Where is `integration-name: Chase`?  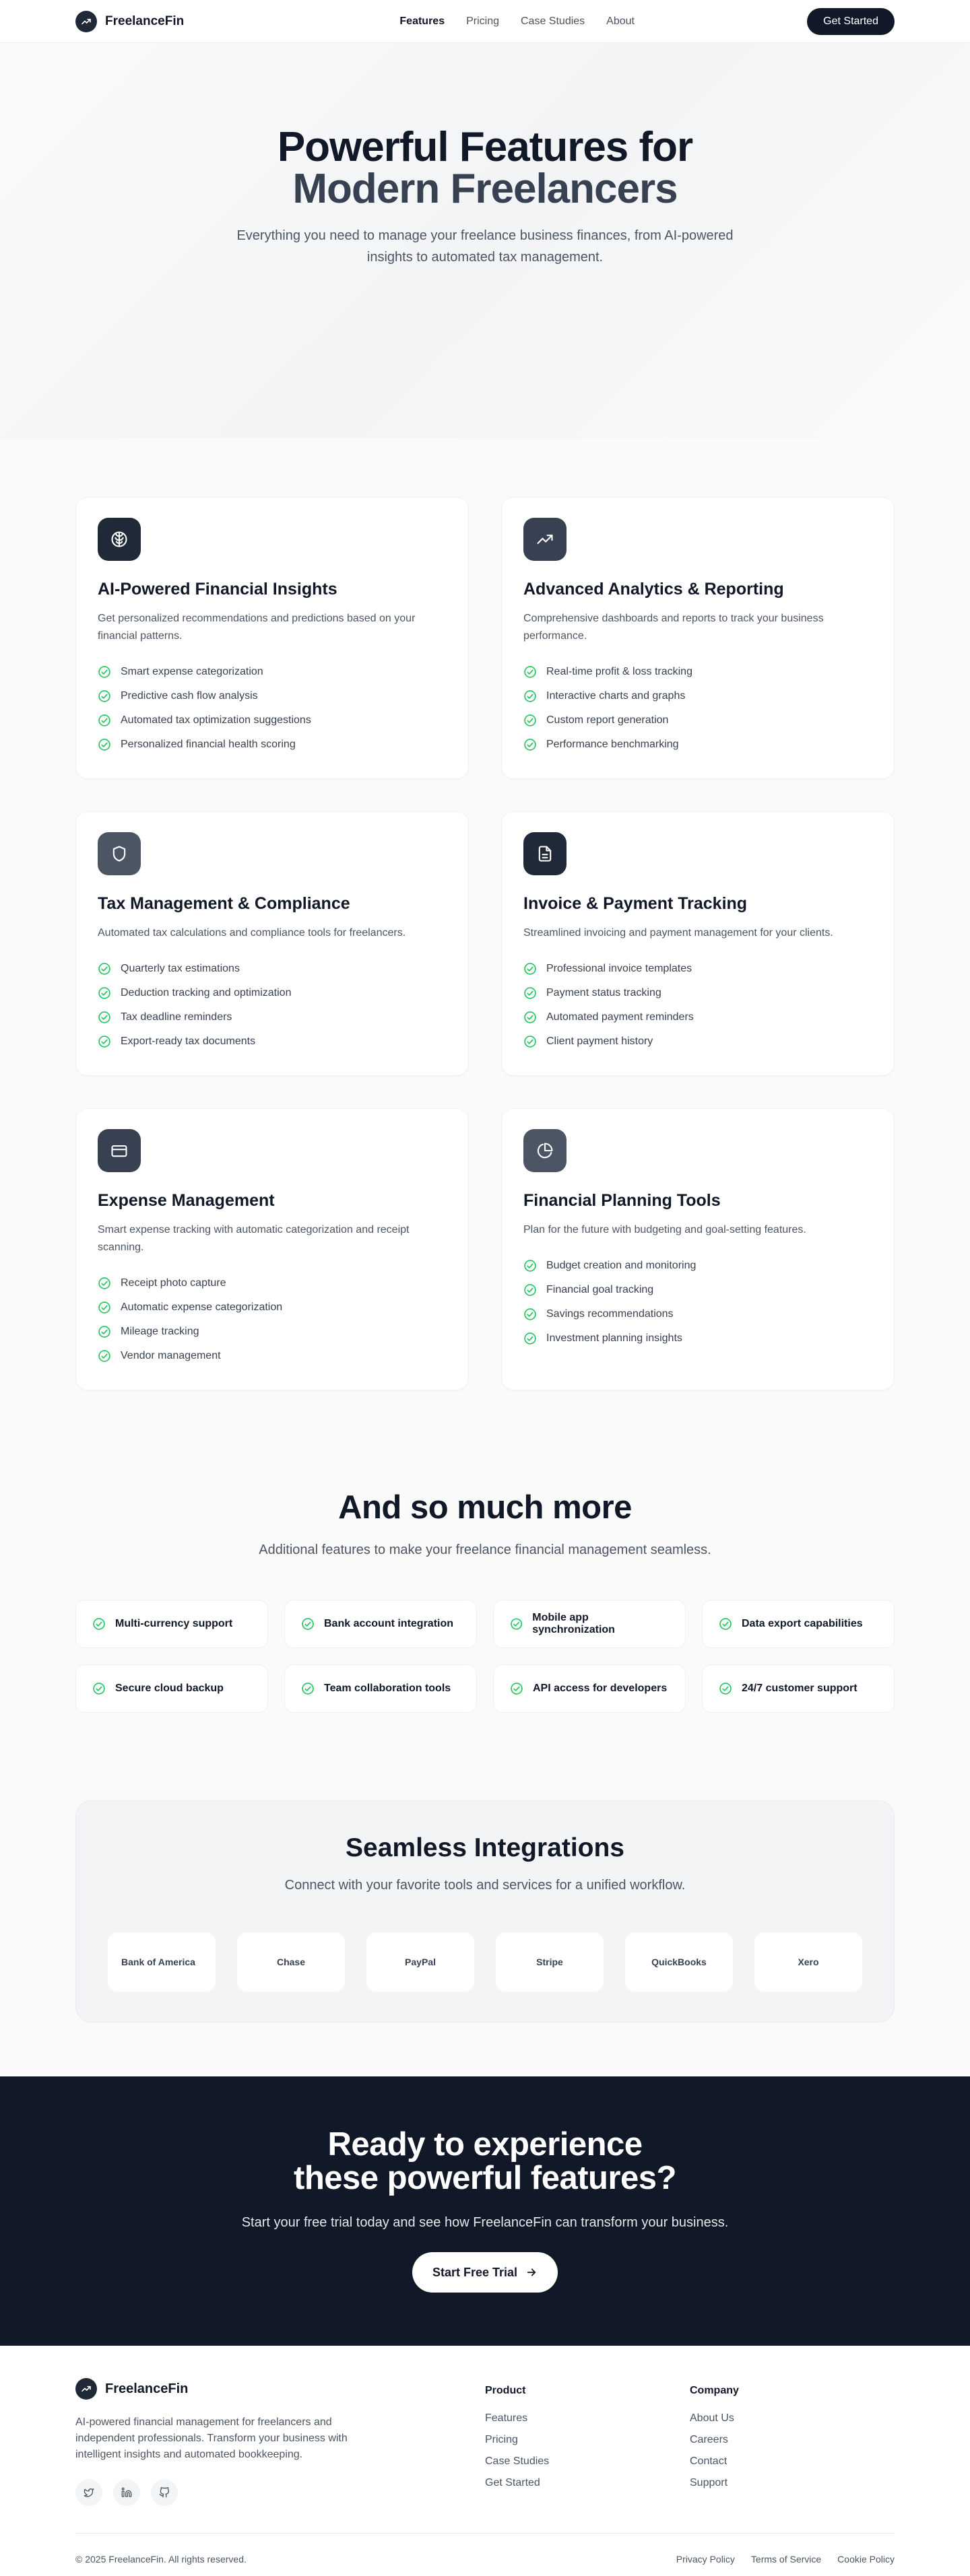
integration-name: Chase is located at coordinates (291, 1962).